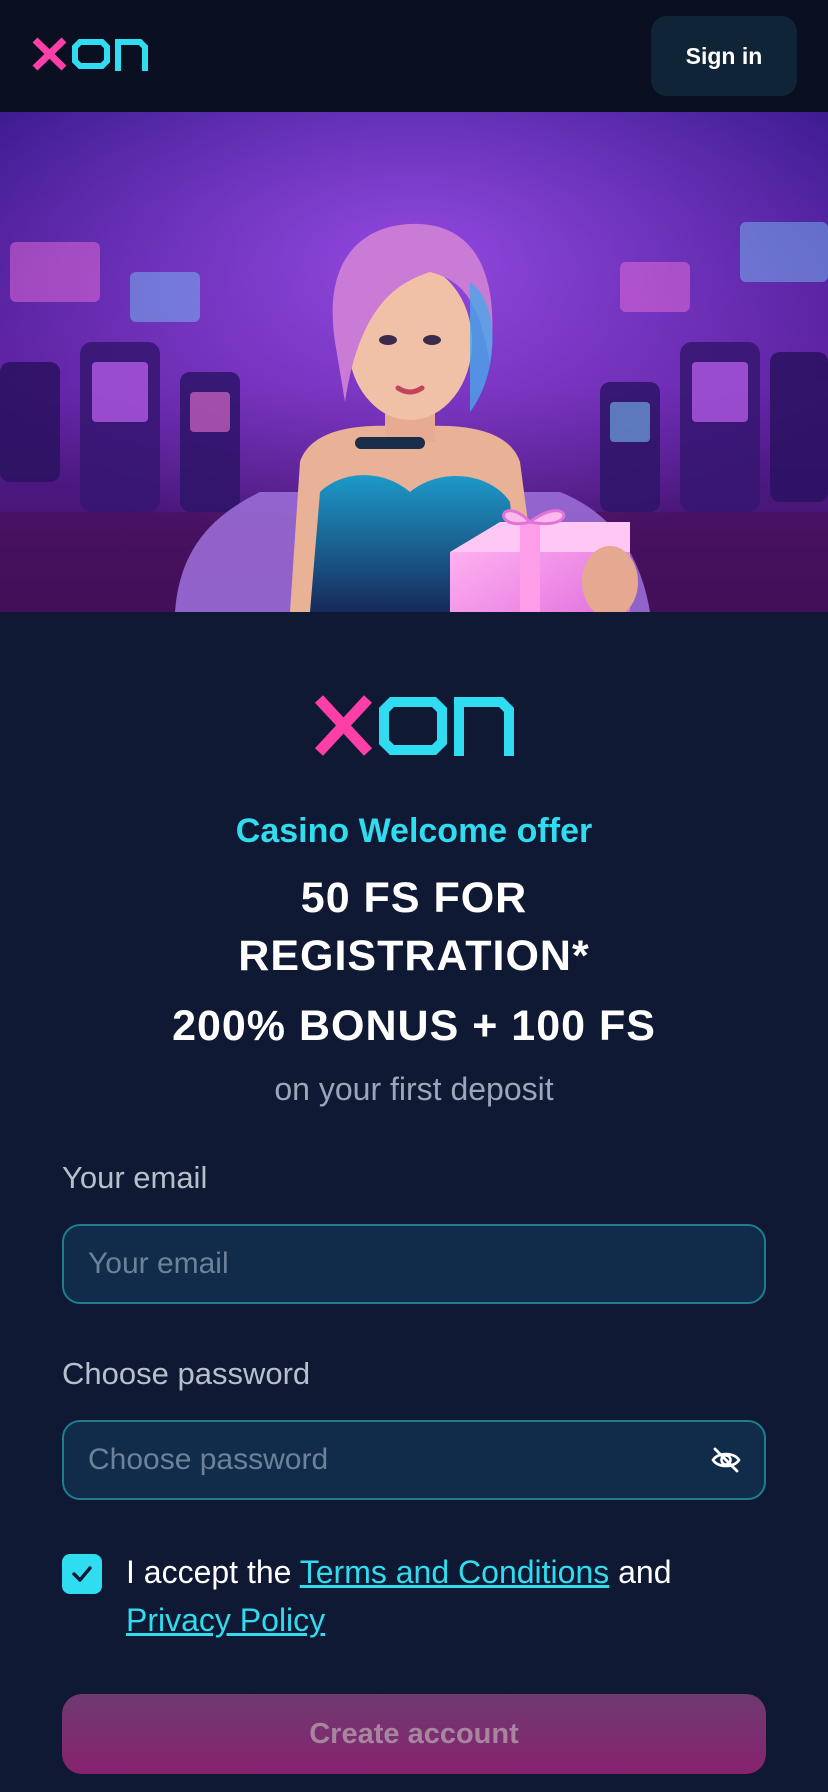  What do you see at coordinates (414, 56) in the screenshot?
I see `top-bar: Sign in` at bounding box center [414, 56].